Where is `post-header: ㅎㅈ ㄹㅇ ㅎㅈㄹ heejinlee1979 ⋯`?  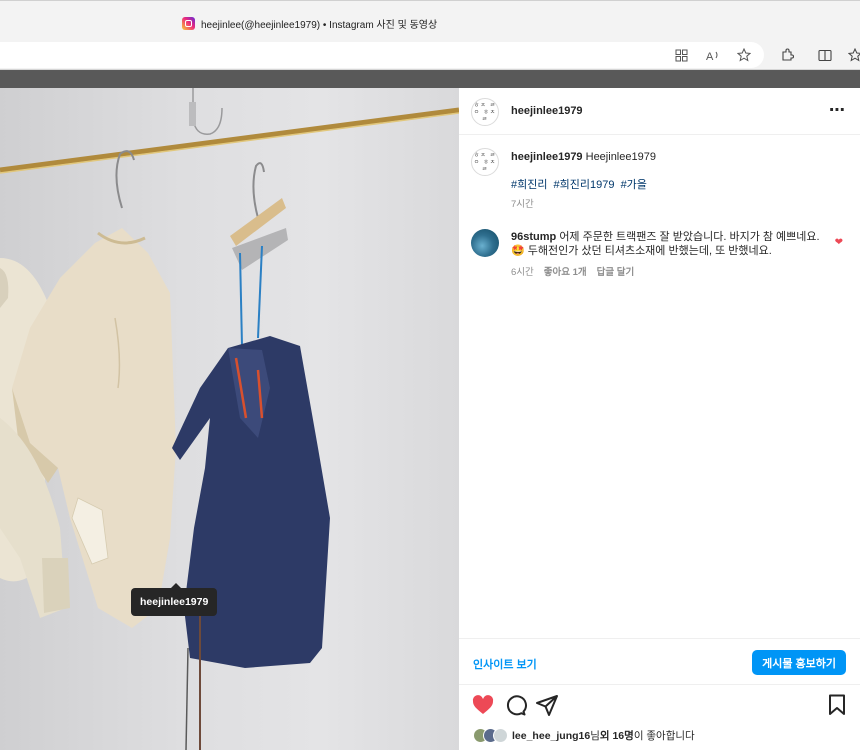 post-header: ㅎㅈ ㄹㅇ ㅎㅈㄹ heejinlee1979 ⋯ is located at coordinates (659, 111).